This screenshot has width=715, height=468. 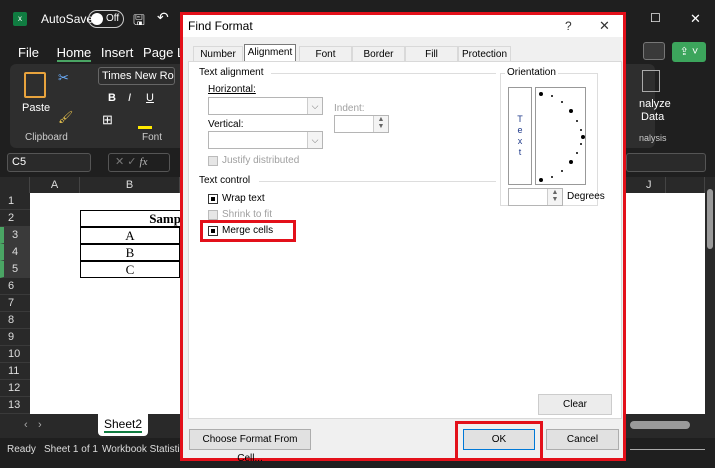 What do you see at coordinates (15, 354) in the screenshot?
I see `row-header: 10` at bounding box center [15, 354].